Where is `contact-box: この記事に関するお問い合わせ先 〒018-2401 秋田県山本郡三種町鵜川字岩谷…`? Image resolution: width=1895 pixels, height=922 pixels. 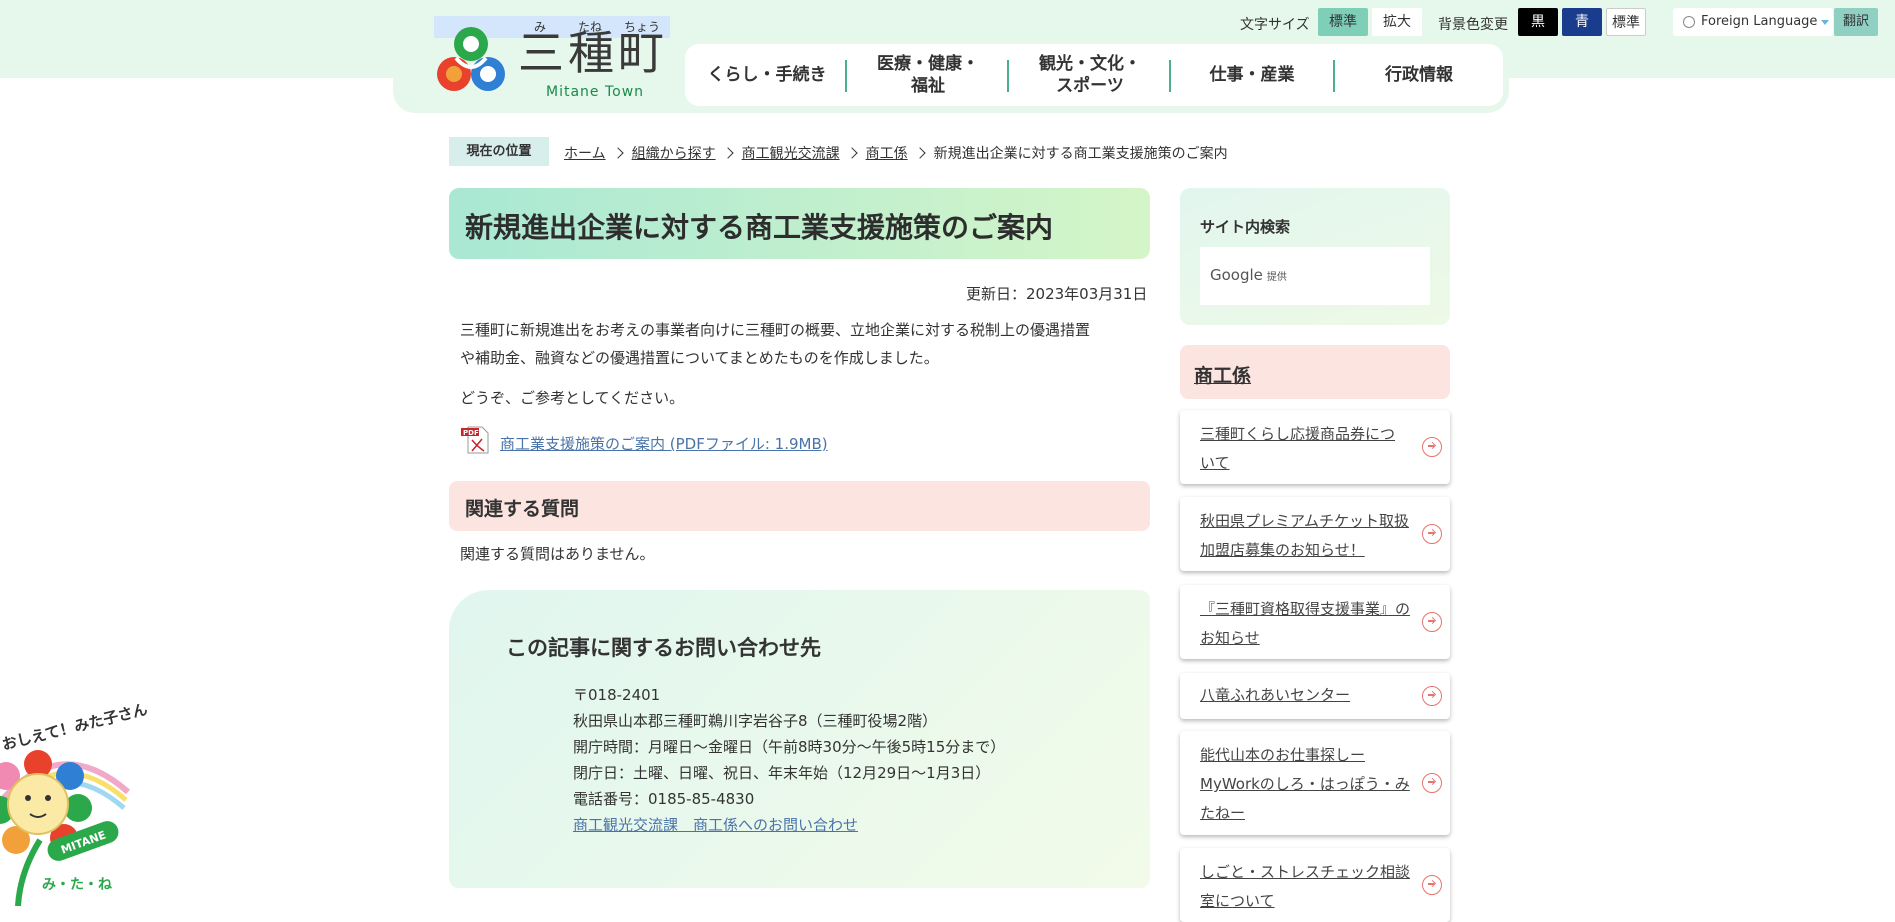 contact-box: この記事に関するお問い合わせ先 〒018-2401 秋田県山本郡三種町鵜川字岩谷… is located at coordinates (799, 739).